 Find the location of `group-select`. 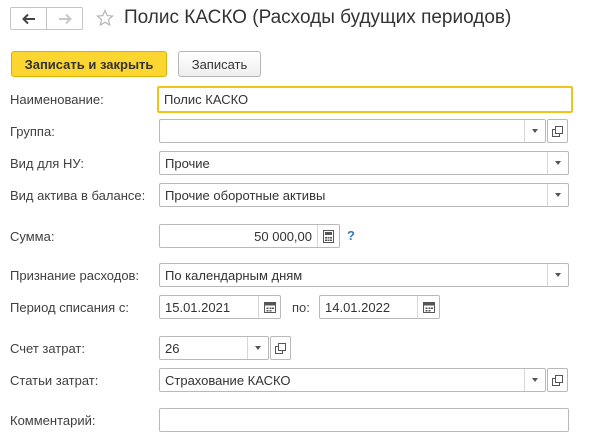

group-select is located at coordinates (352, 131).